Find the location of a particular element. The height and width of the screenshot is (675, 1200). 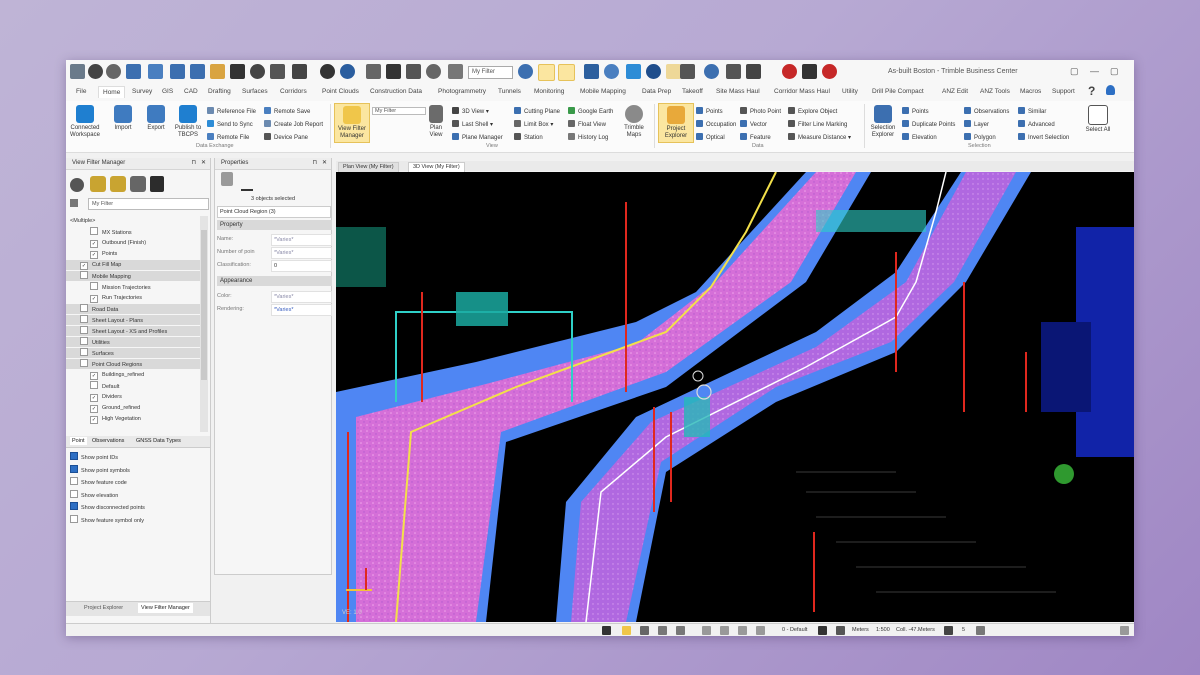

tree-item: Sheet Layout - XS and Profiles is located at coordinates (133, 331).